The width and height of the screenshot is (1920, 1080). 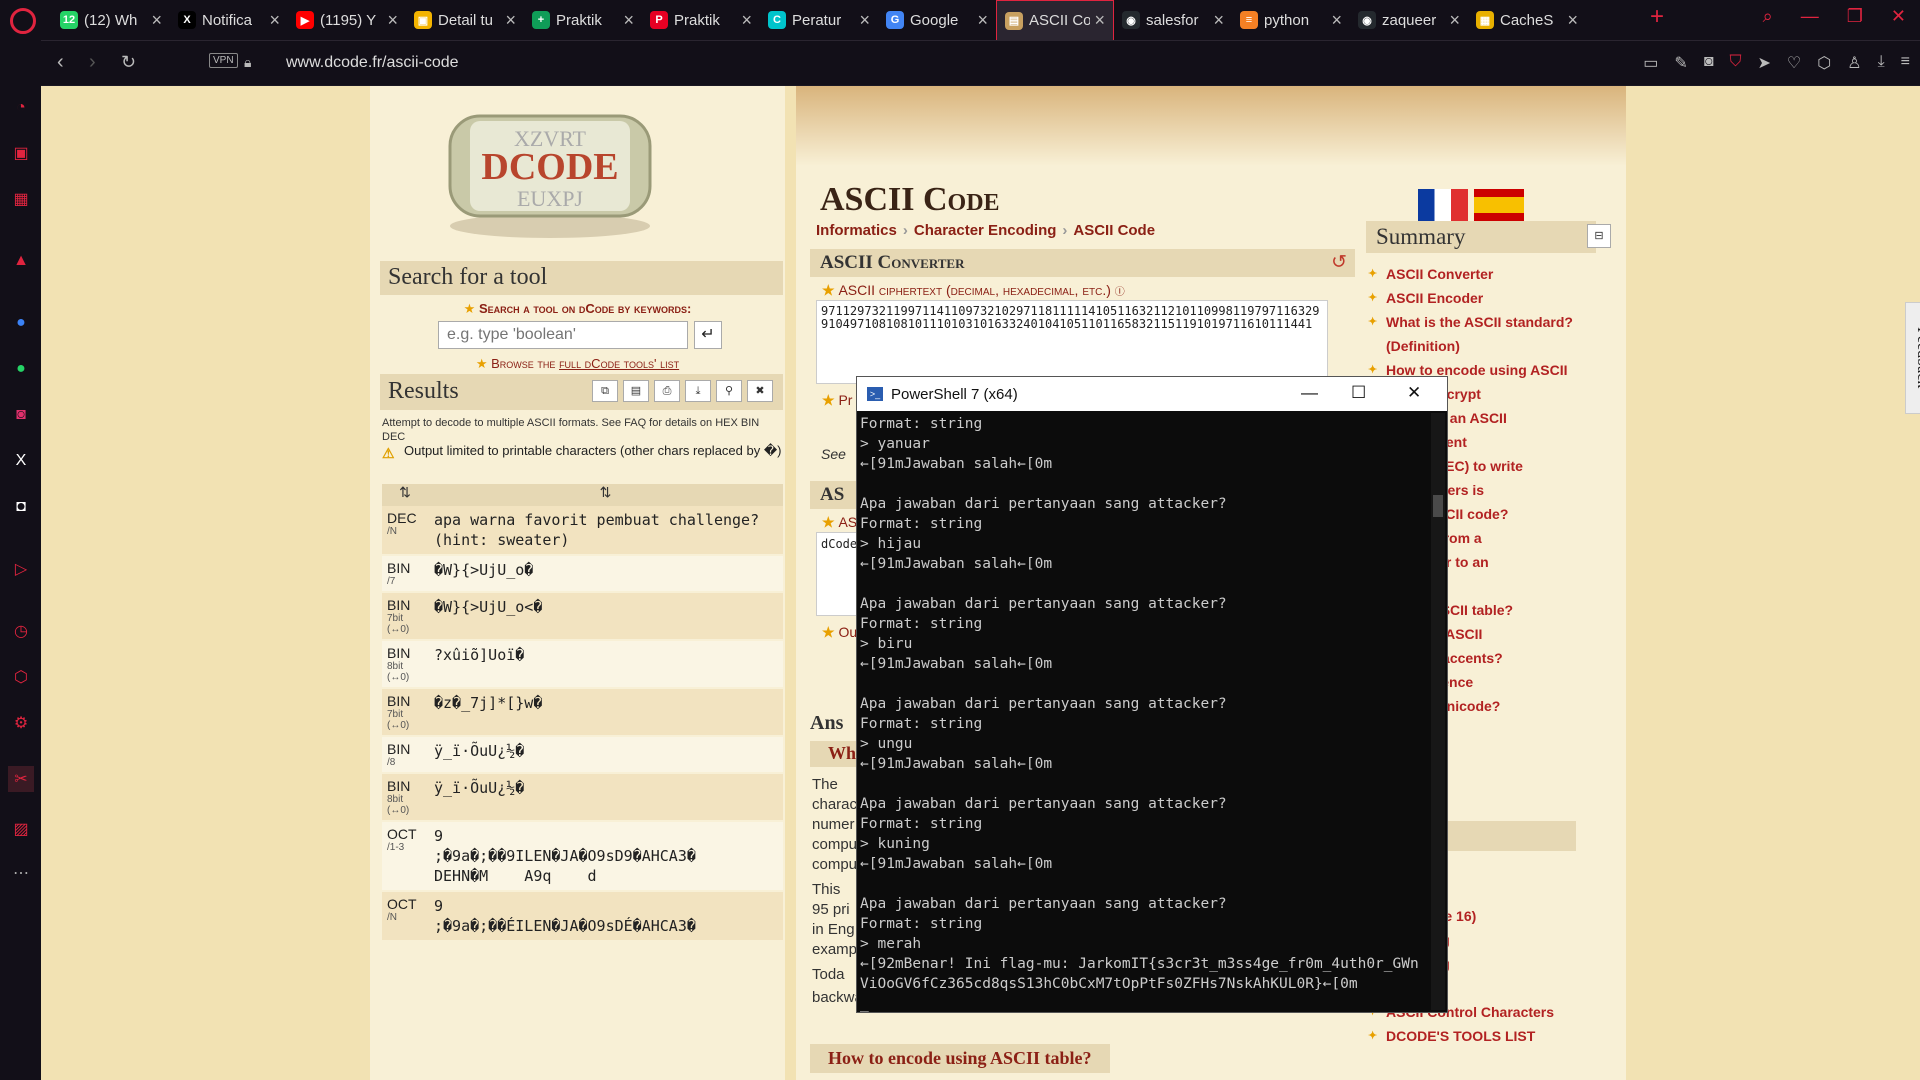 I want to click on aria-icon: ▲, so click(x=21, y=261).